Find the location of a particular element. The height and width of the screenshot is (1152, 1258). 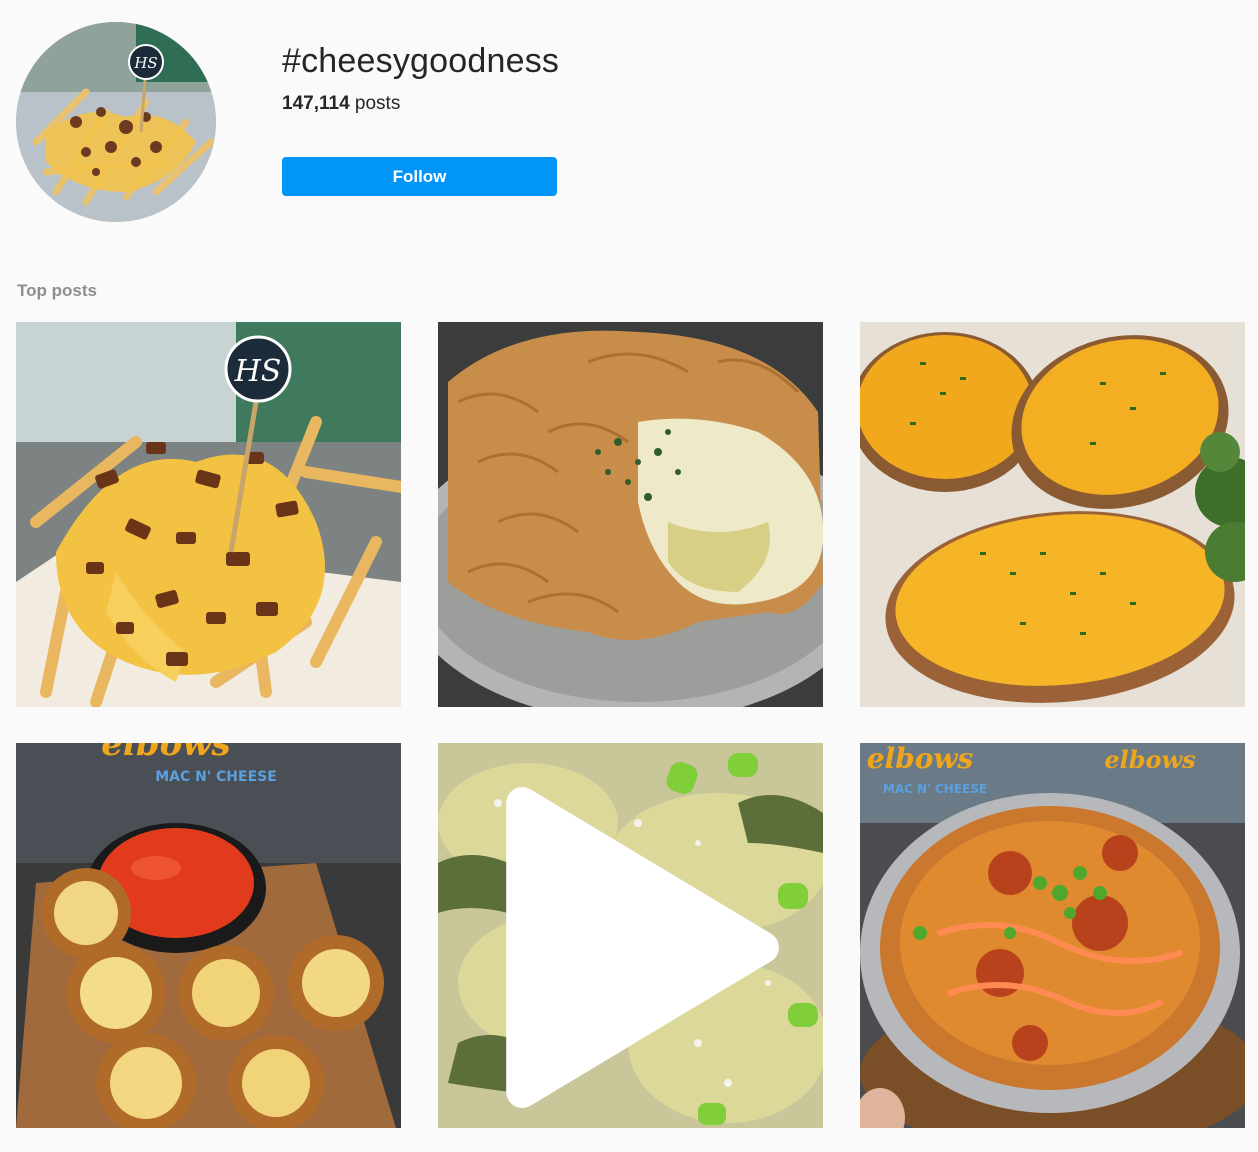

cheese-fries-image: HS is located at coordinates (208, 514).